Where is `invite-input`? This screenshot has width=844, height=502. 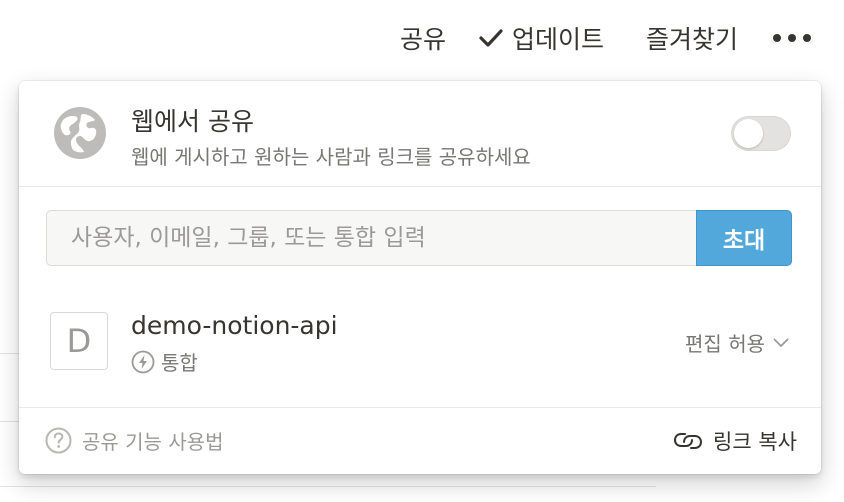
invite-input is located at coordinates (371, 238).